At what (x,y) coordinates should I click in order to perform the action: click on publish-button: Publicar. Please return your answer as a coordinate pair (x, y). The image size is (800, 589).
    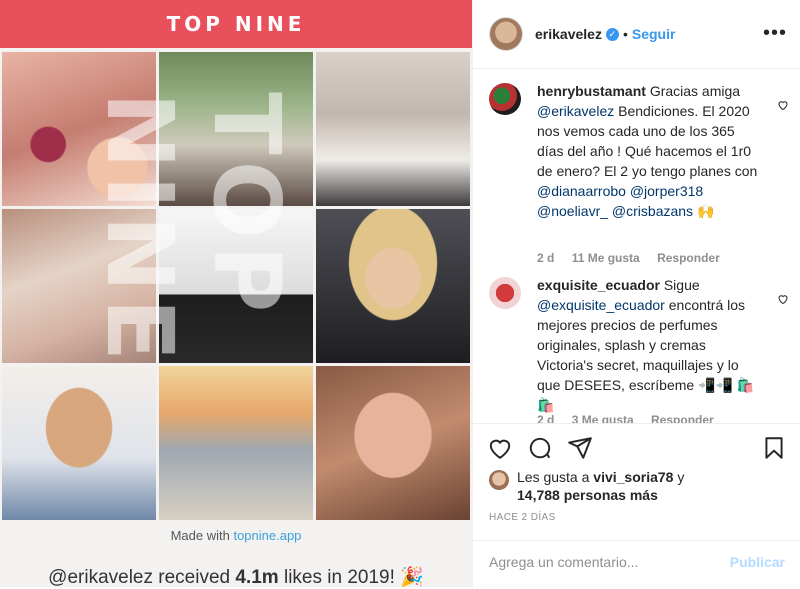
    Looking at the image, I should click on (757, 562).